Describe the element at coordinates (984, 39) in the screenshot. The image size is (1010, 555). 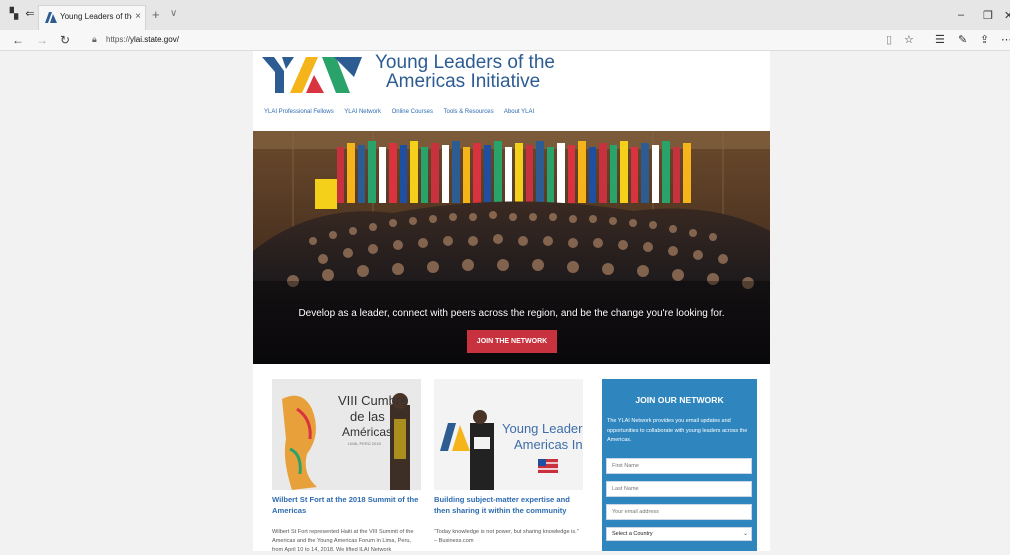
I see `share-icon: ⇪` at that location.